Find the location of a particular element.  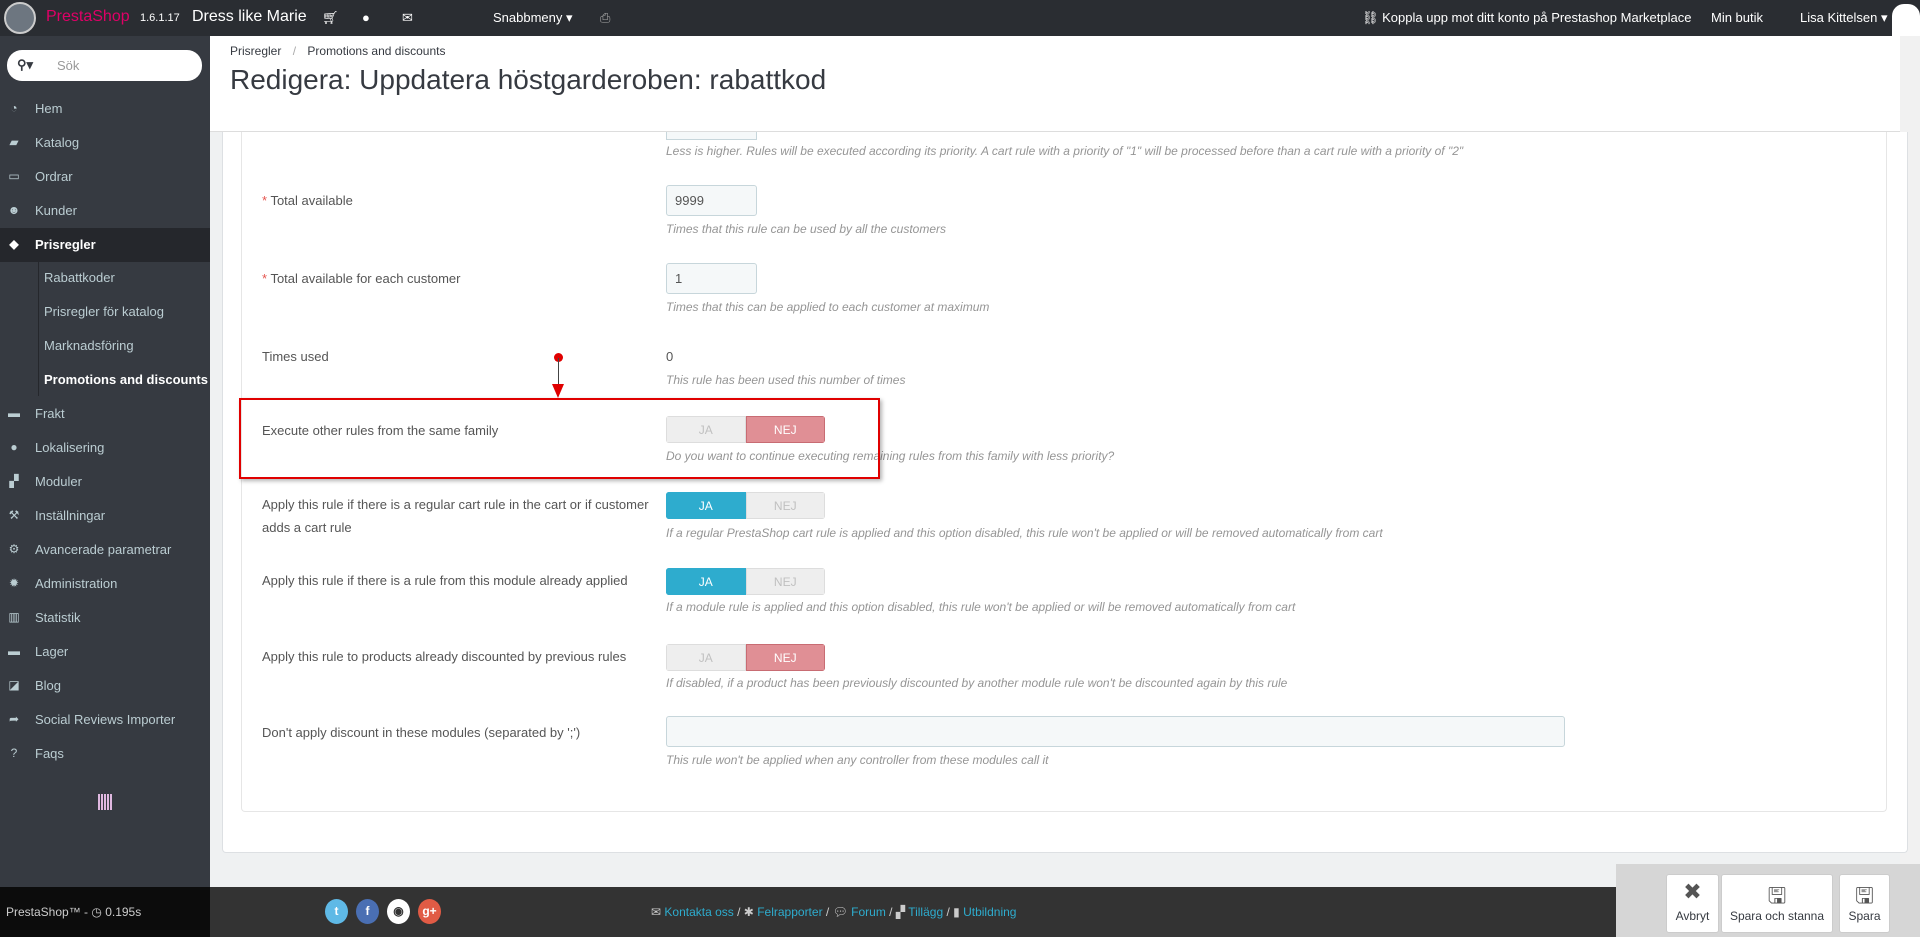

sidebar-item-label: Prisregler is located at coordinates (65, 244).